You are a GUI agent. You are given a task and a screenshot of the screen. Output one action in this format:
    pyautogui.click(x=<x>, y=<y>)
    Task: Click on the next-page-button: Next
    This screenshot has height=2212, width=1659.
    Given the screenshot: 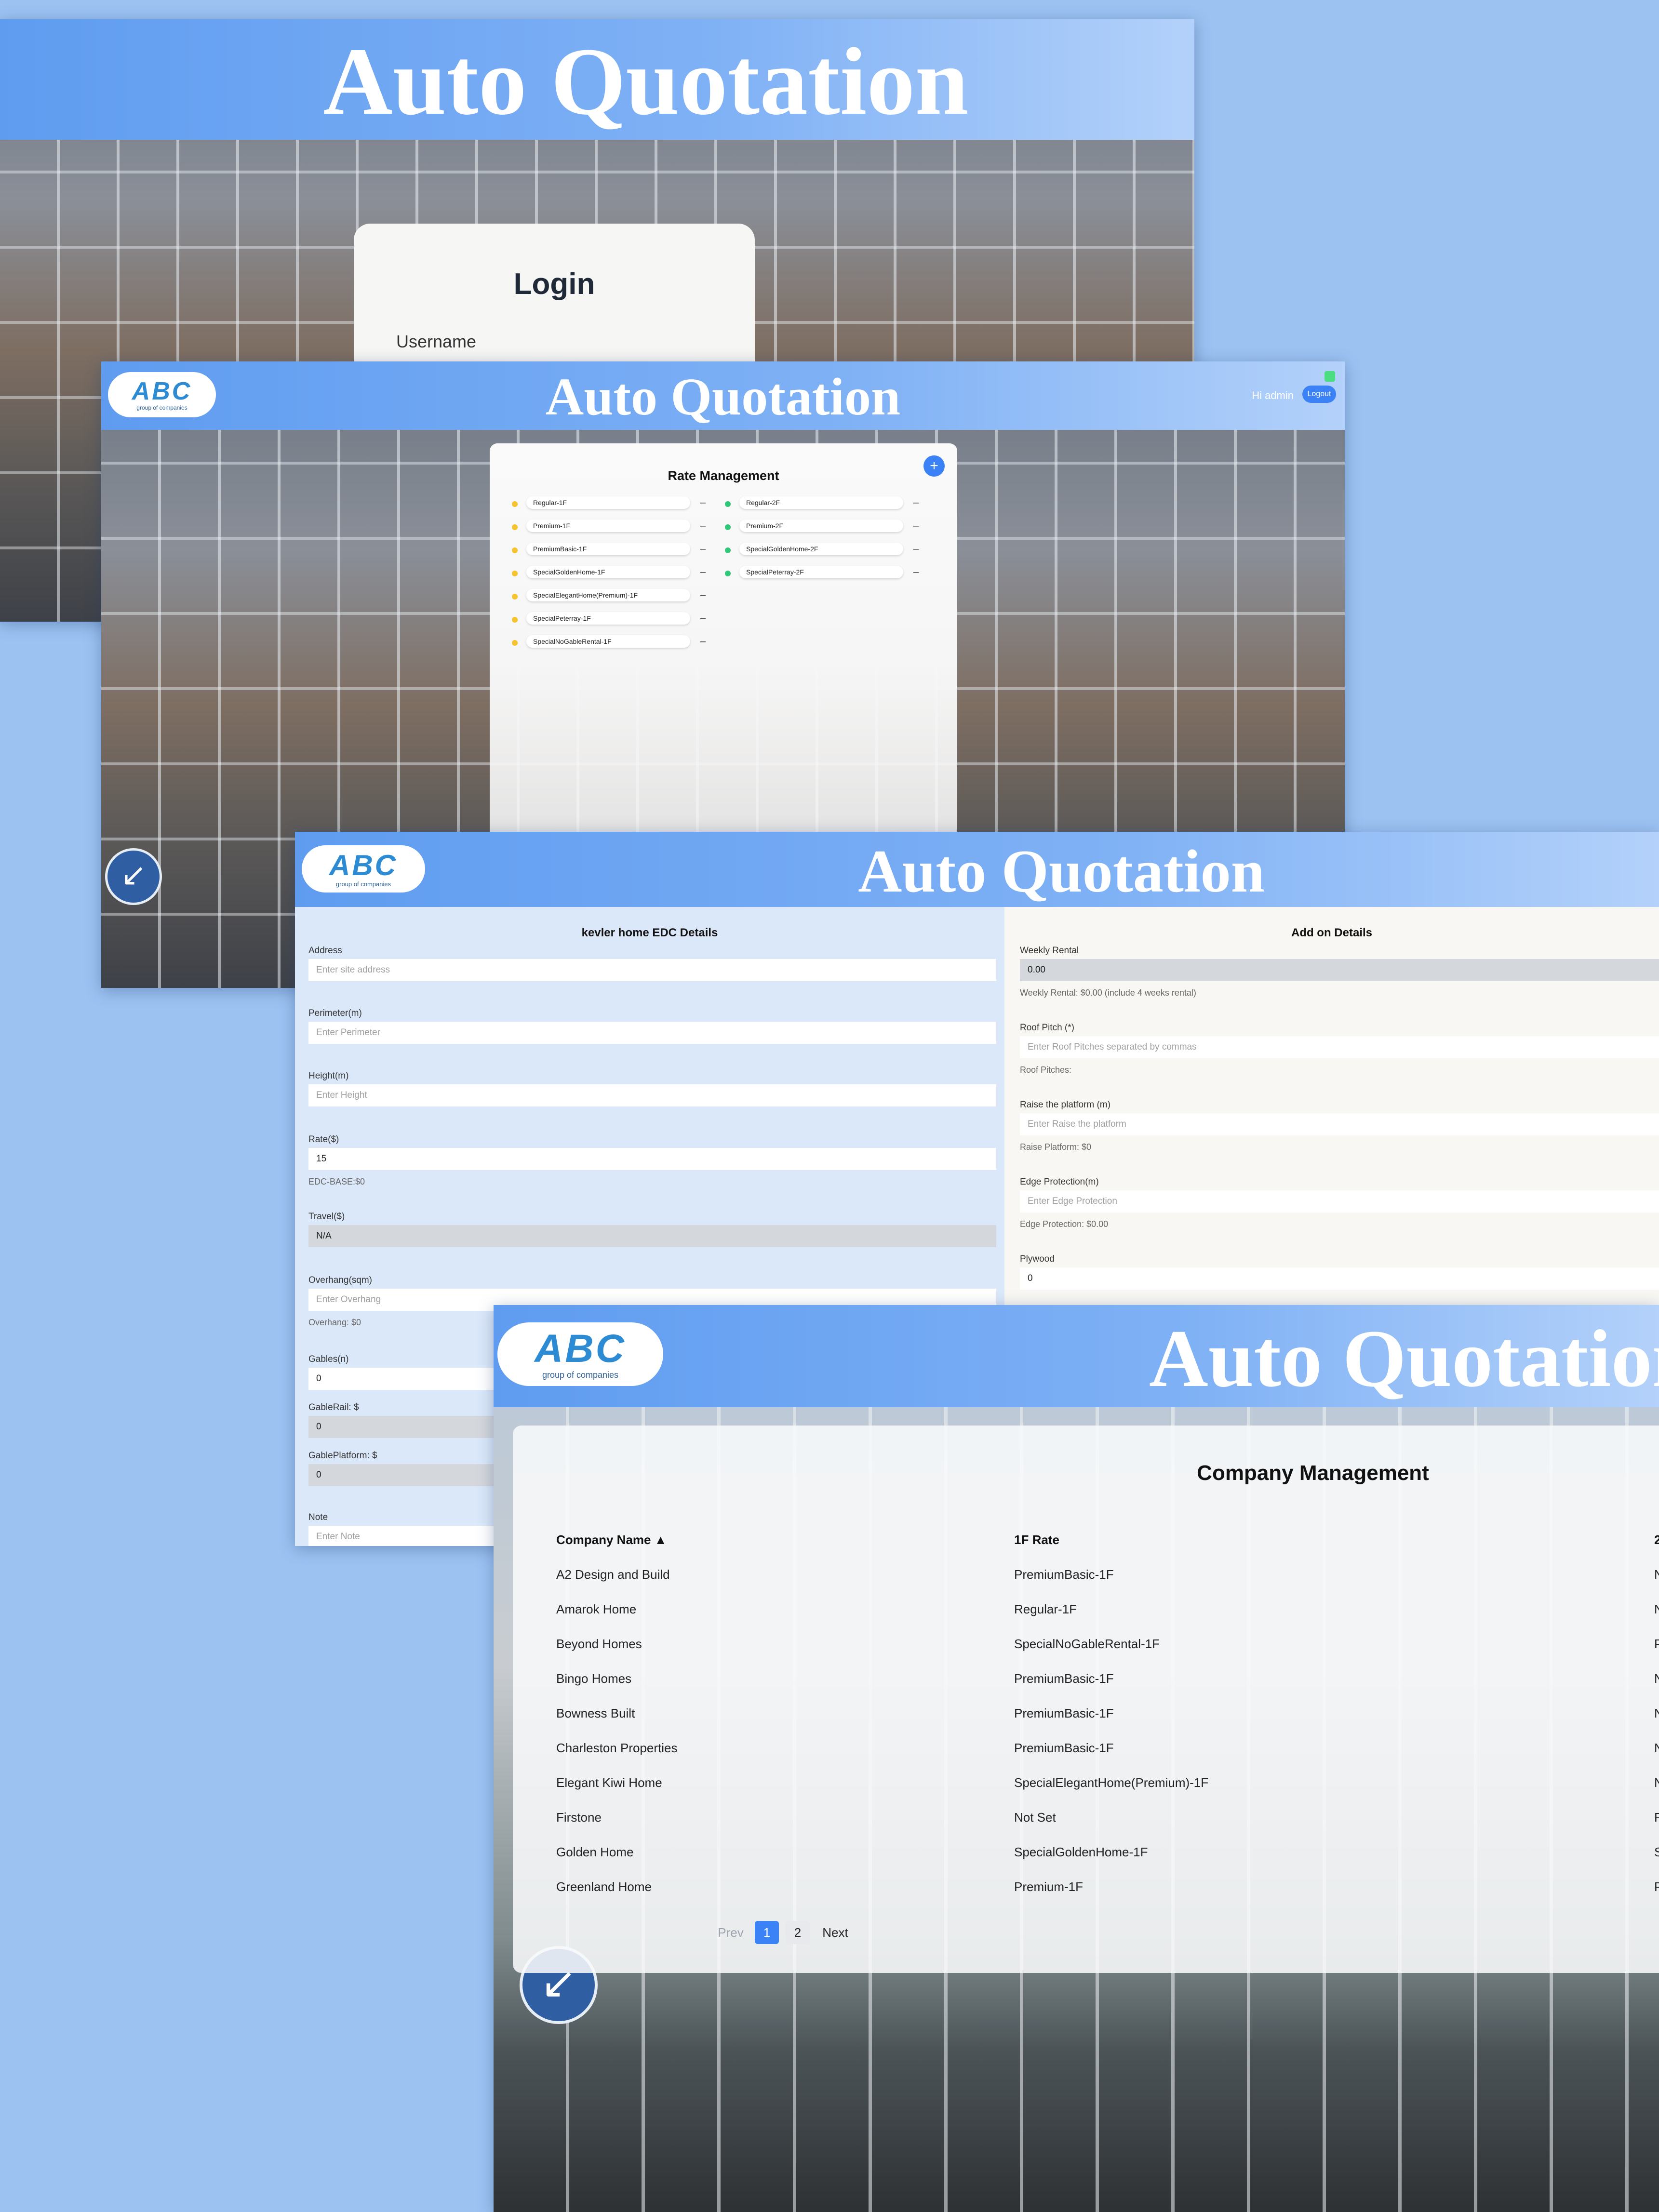 What is the action you would take?
    pyautogui.click(x=835, y=1932)
    